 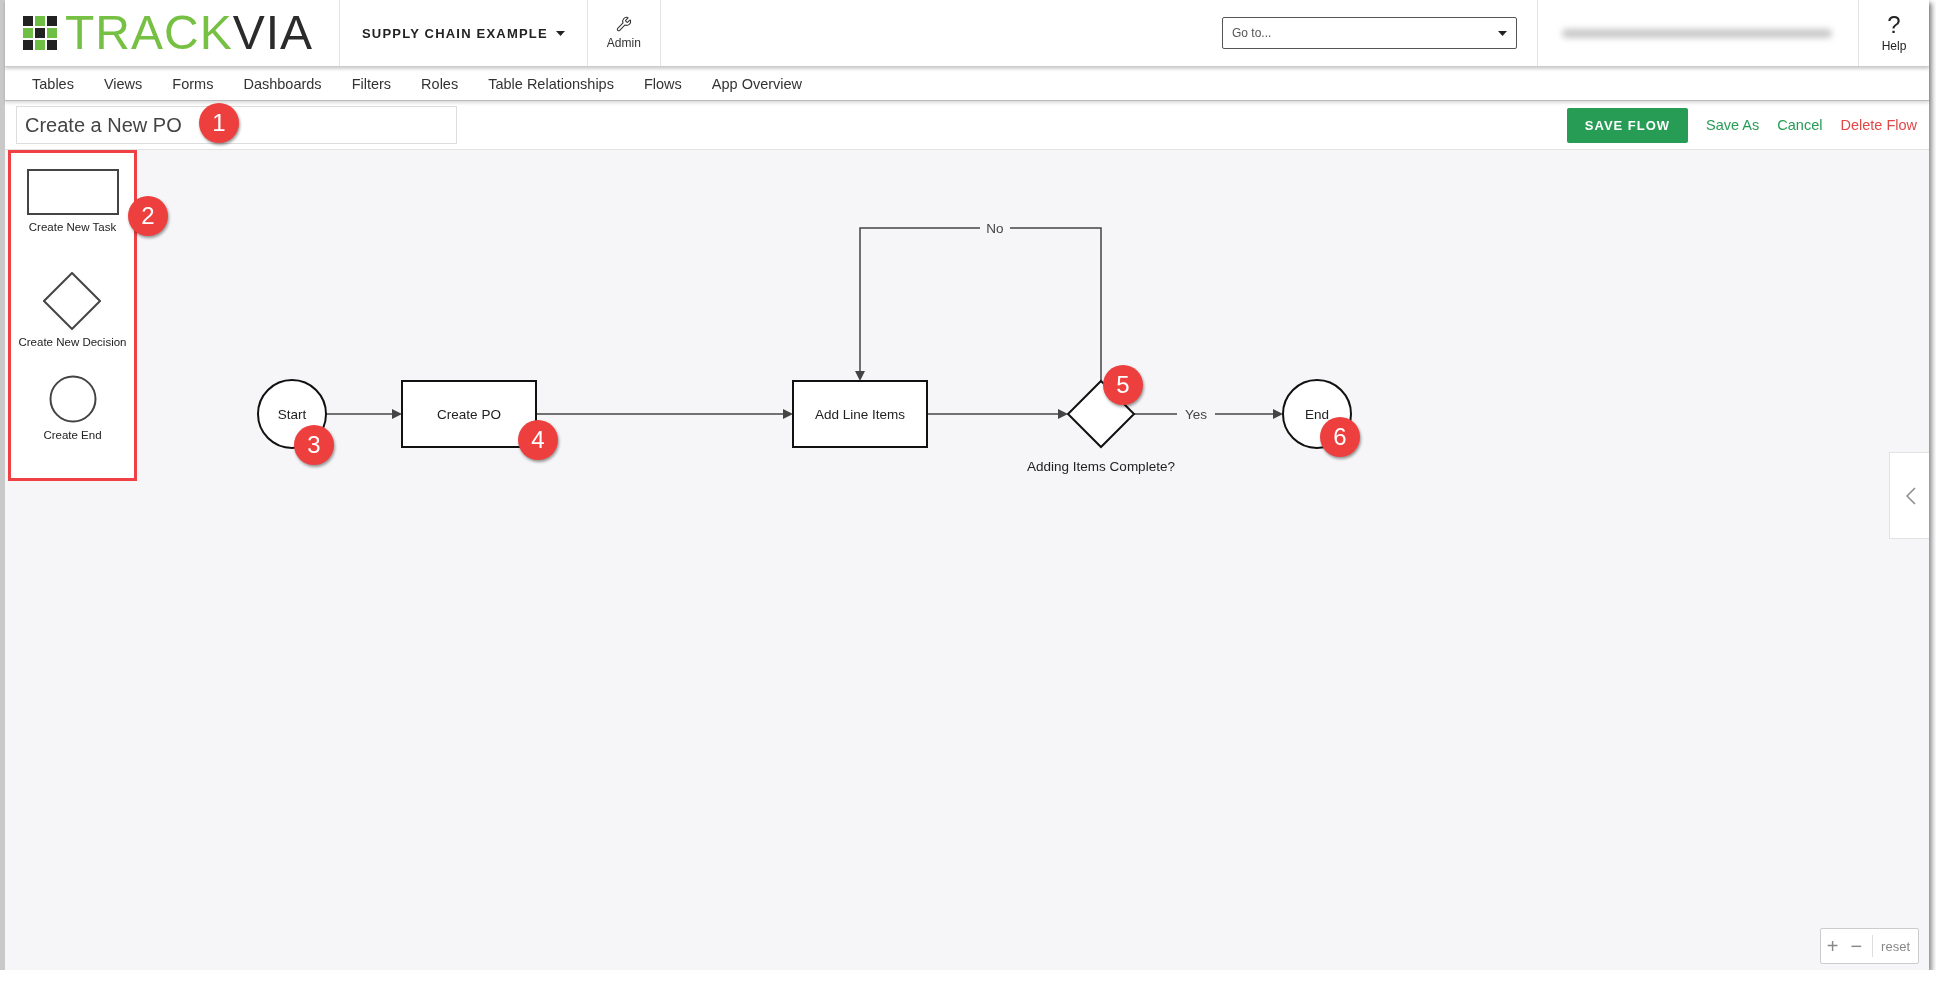 What do you see at coordinates (1101, 466) in the screenshot?
I see `decision-caption: Adding Items Complete?` at bounding box center [1101, 466].